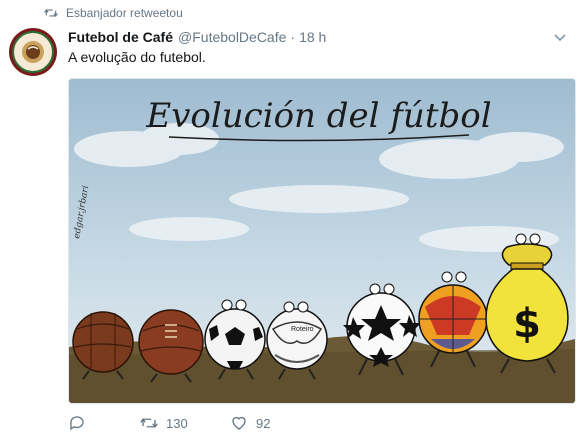  I want to click on avatar-logo, so click(33, 52).